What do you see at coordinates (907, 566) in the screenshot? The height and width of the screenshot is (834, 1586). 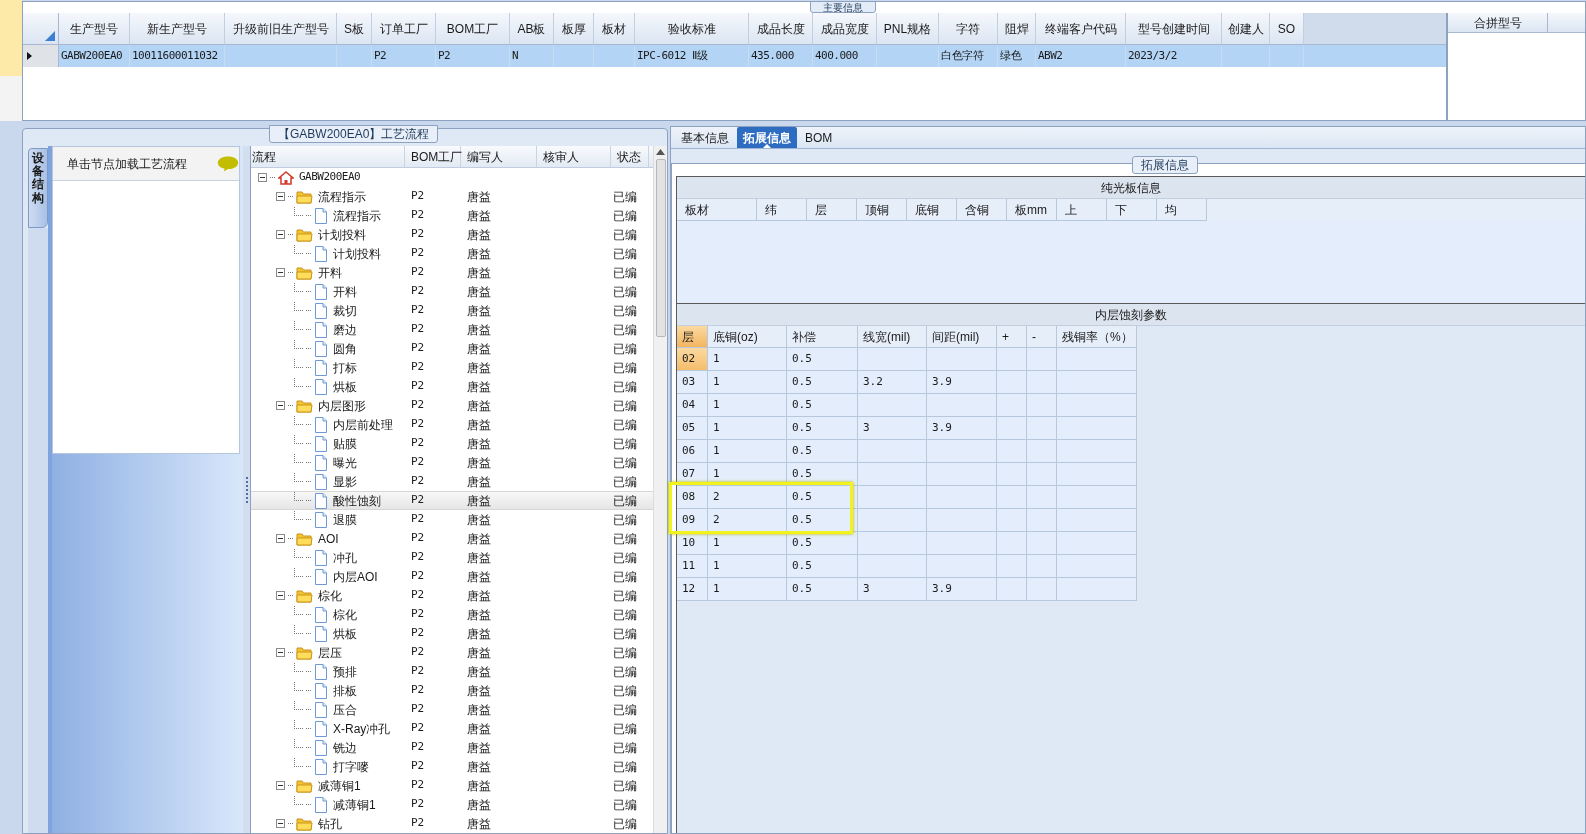 I see `table-row: 11 1 0.5` at bounding box center [907, 566].